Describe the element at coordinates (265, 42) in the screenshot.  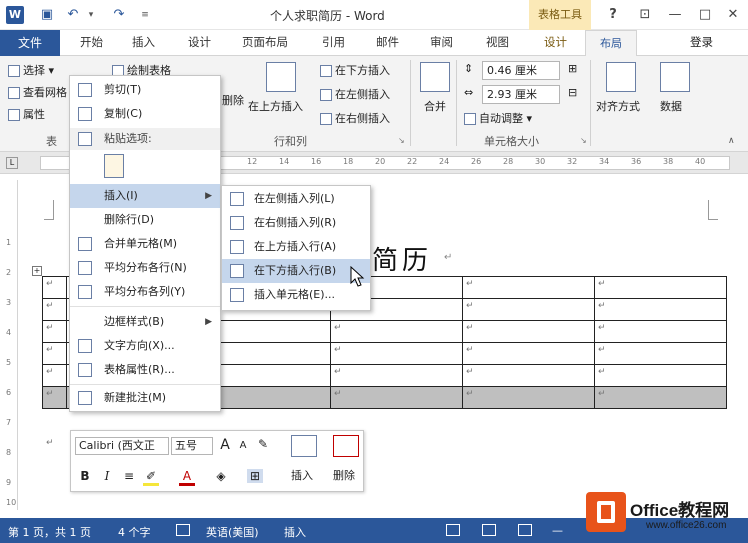
I see `tab-page-layout: 页面布局` at that location.